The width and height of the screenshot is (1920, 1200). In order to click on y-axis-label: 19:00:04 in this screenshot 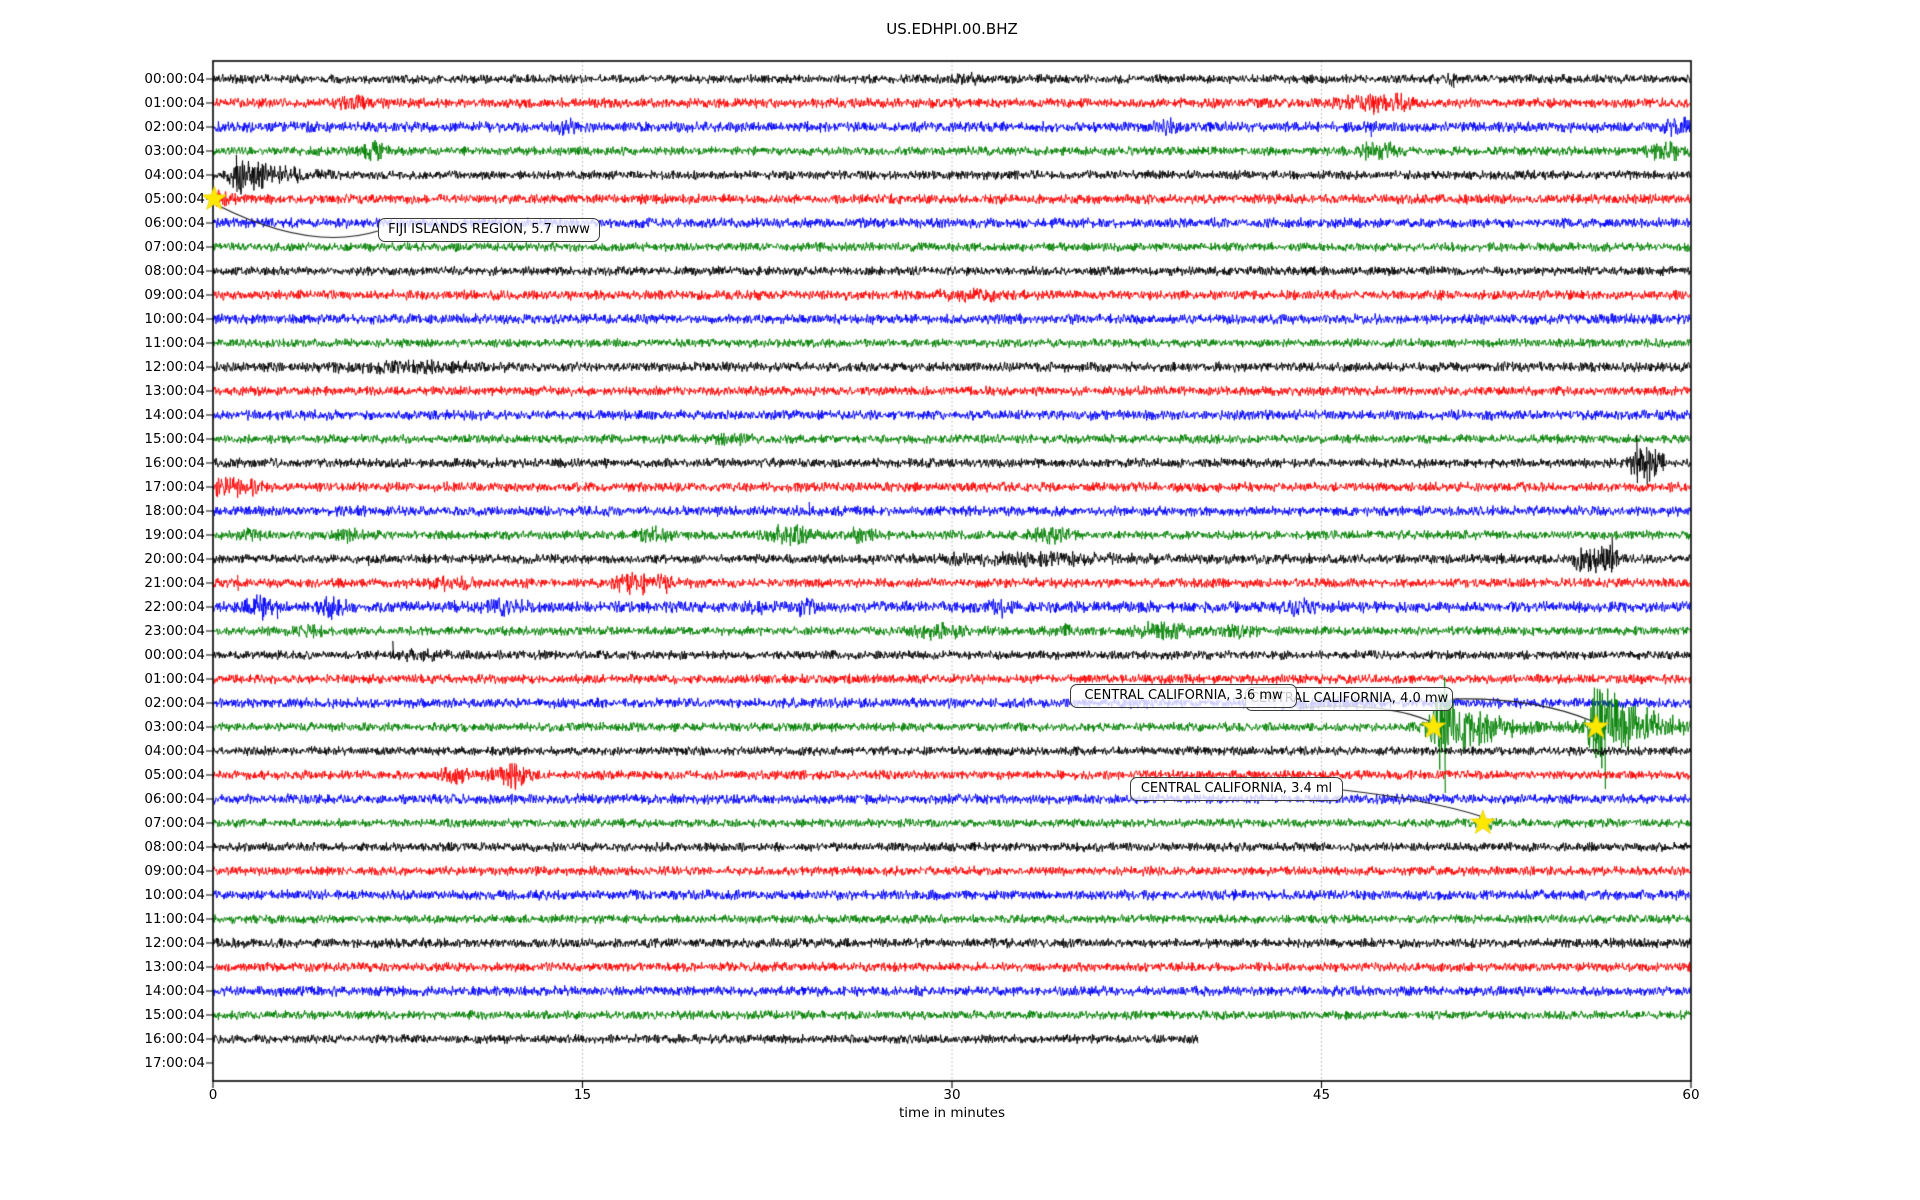, I will do `click(174, 535)`.